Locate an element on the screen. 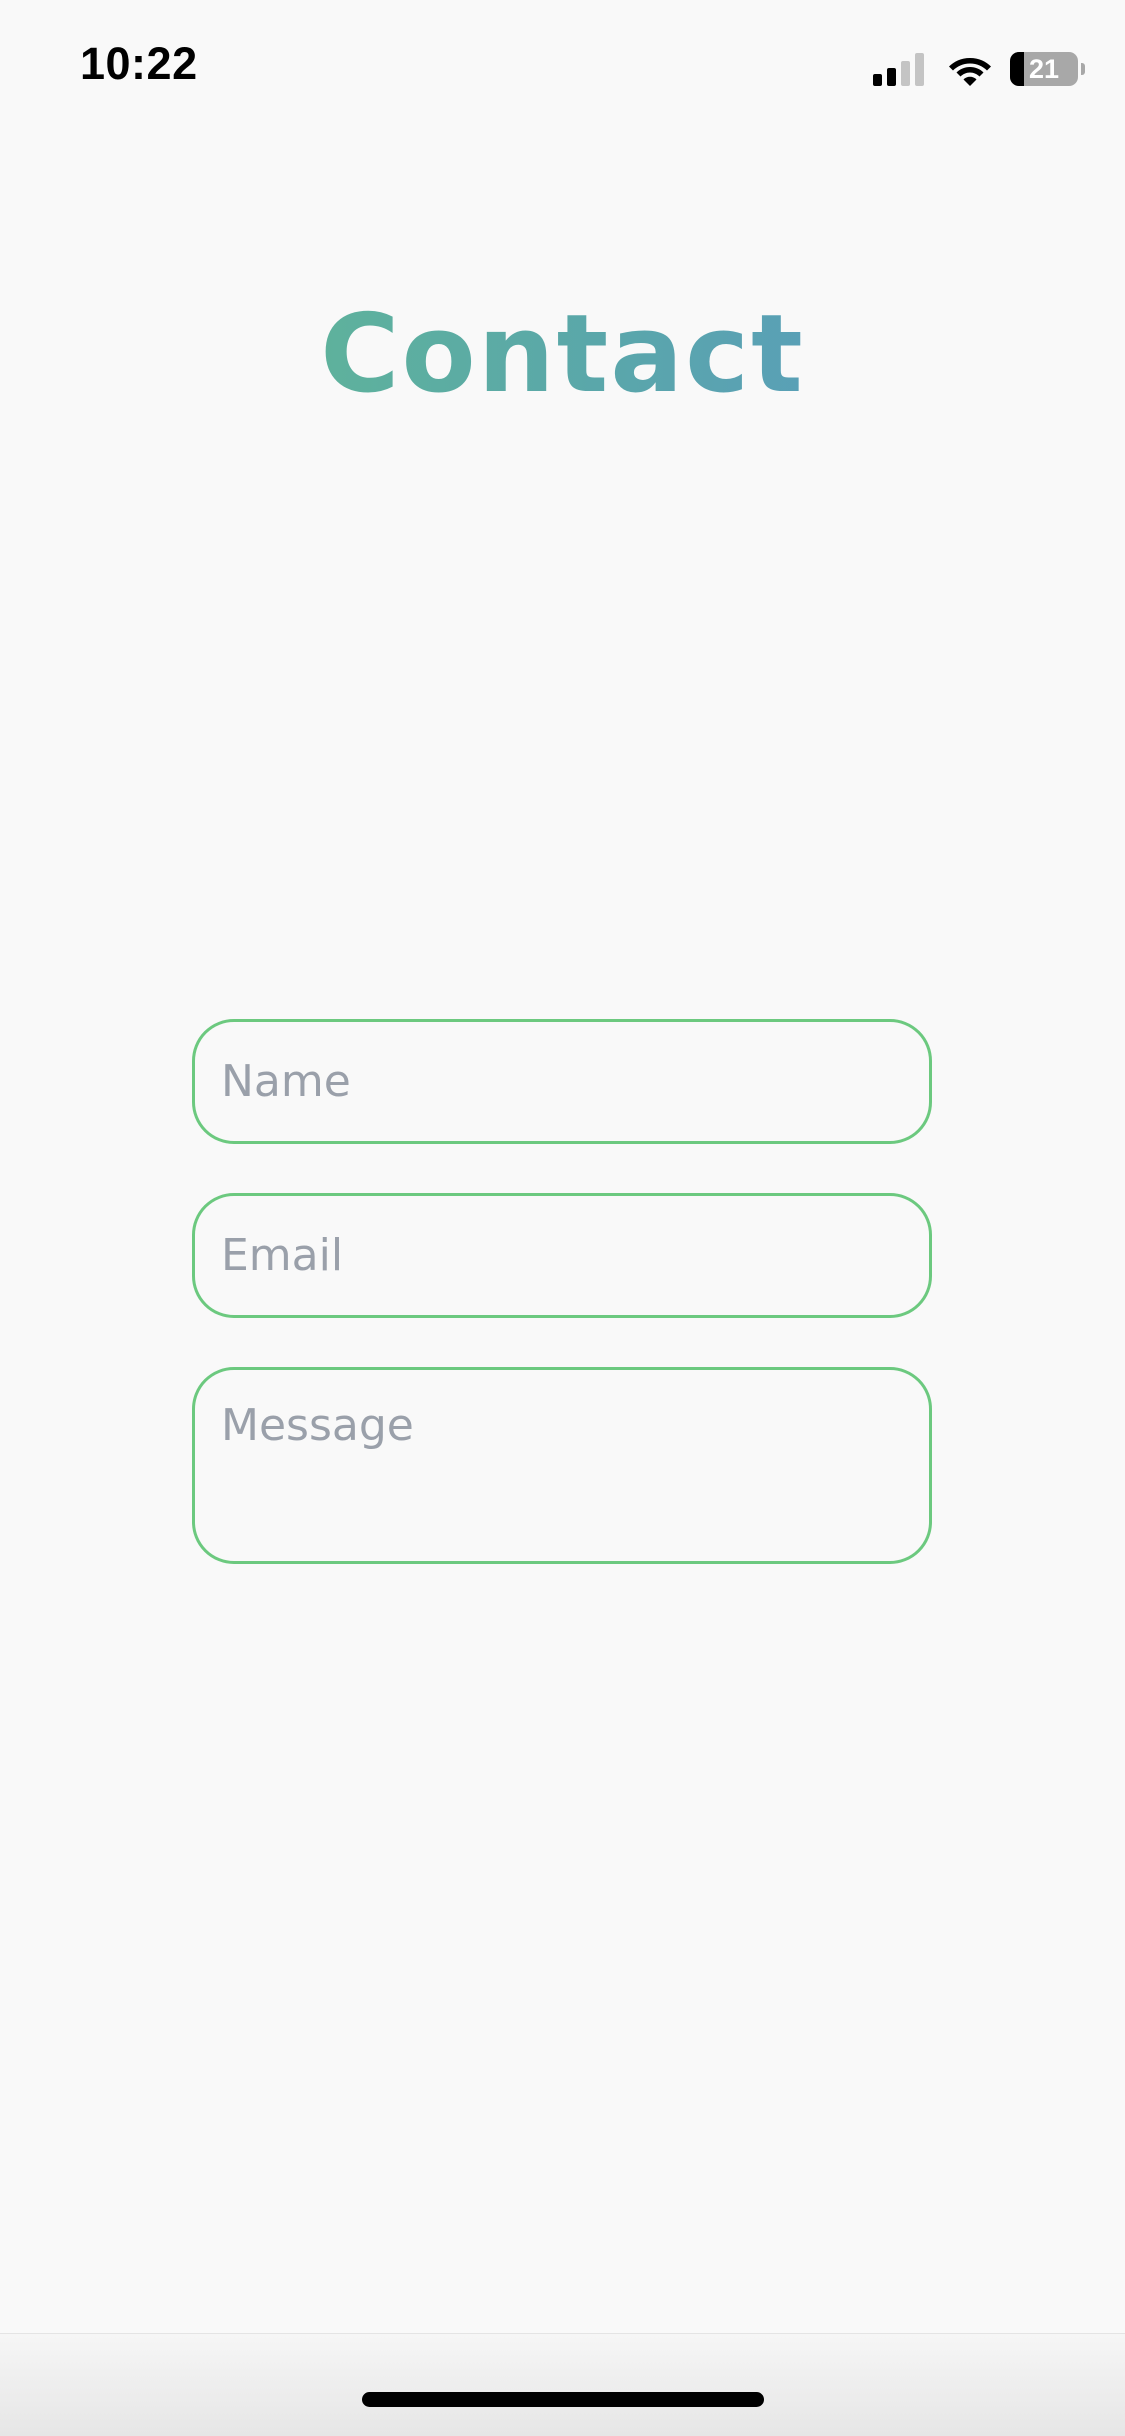 The height and width of the screenshot is (2436, 1125). message-field is located at coordinates (562, 1465).